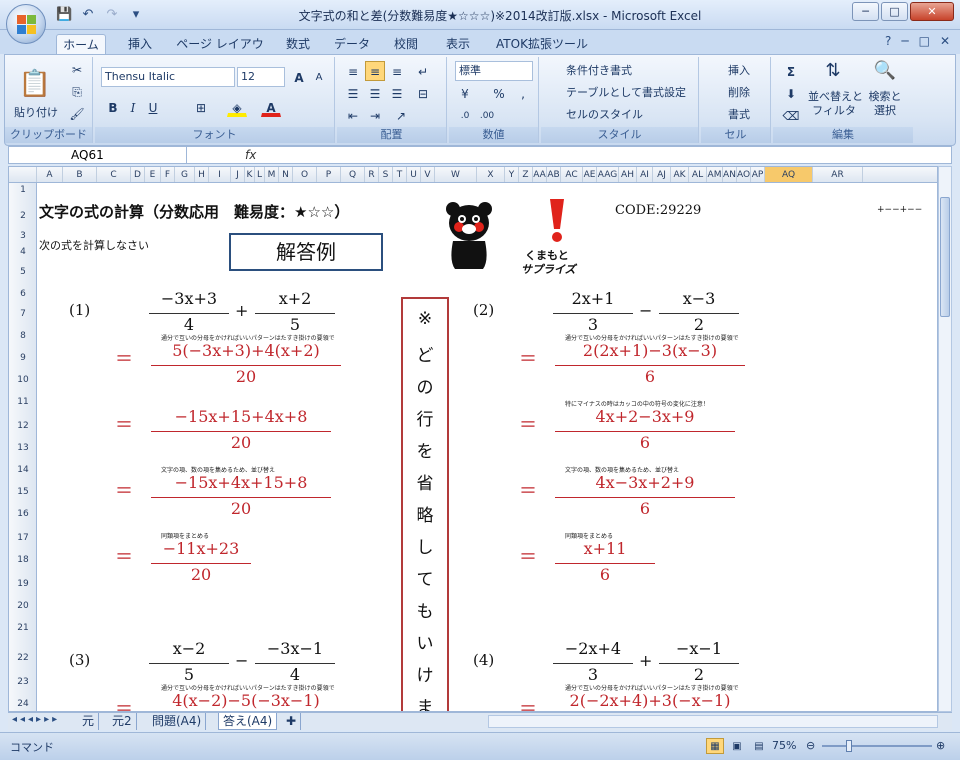  What do you see at coordinates (423, 71) in the screenshot?
I see `wrap-text-icon: ↵` at bounding box center [423, 71].